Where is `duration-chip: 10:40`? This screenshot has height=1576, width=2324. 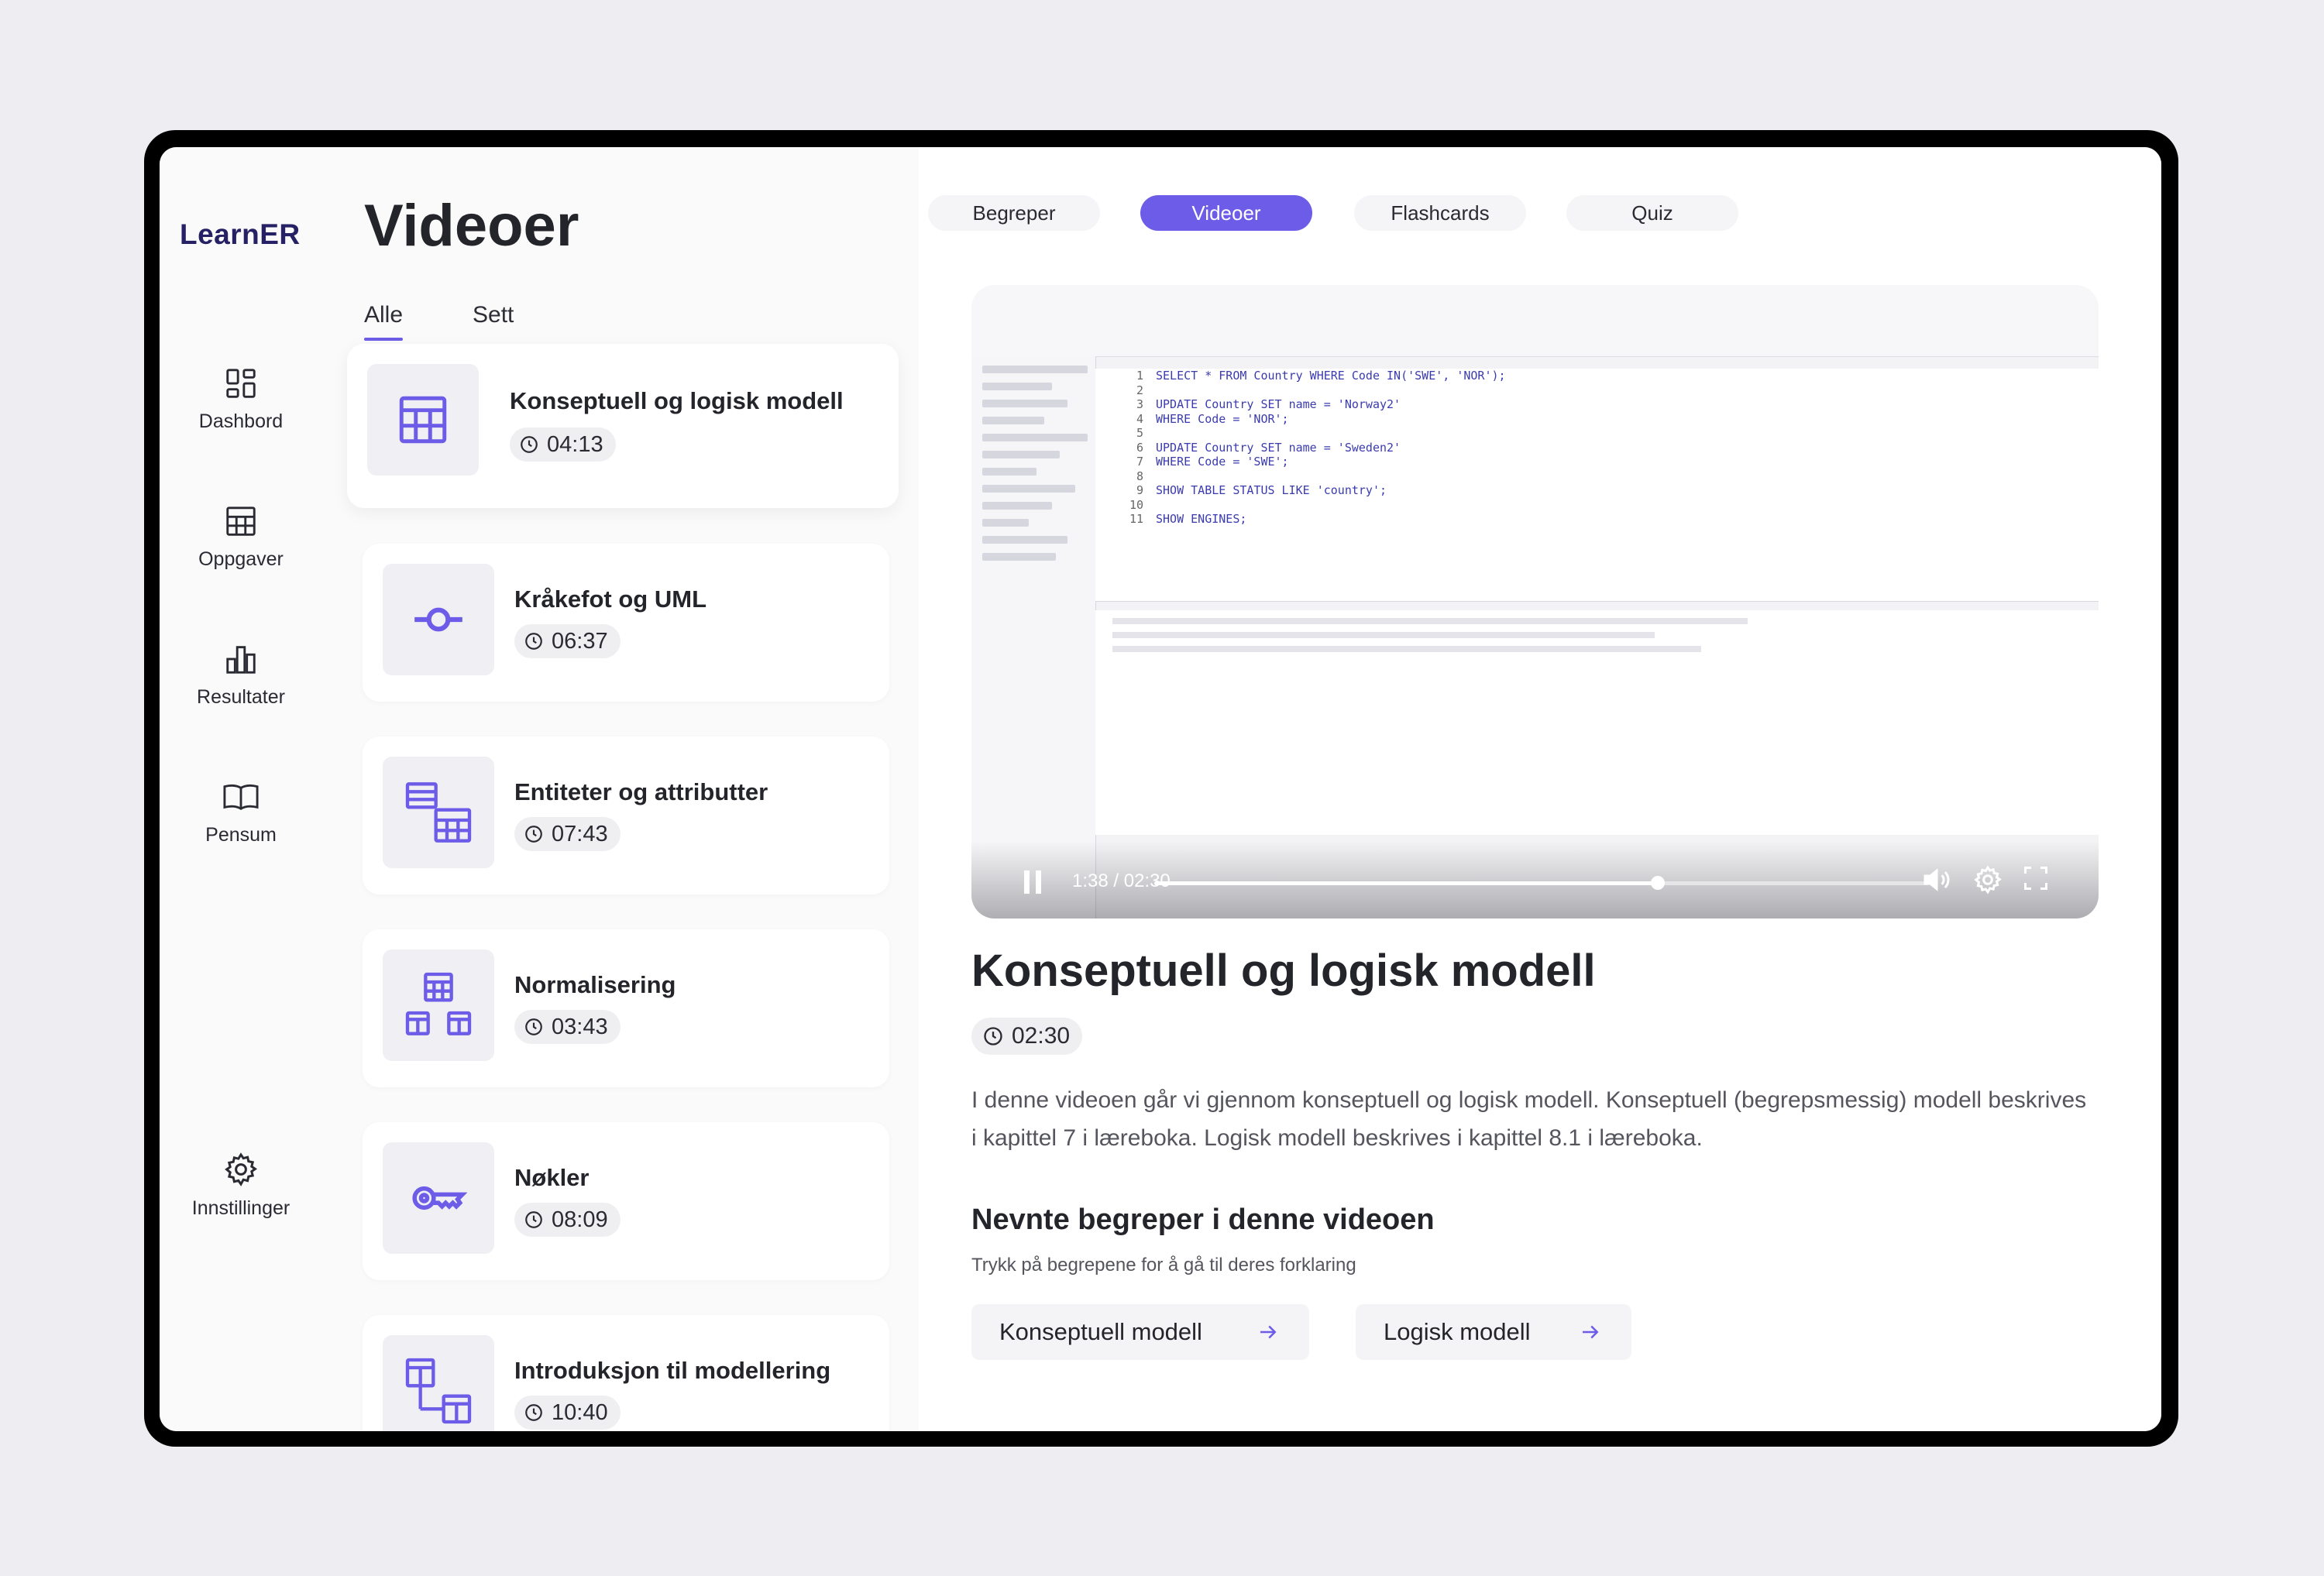
duration-chip: 10:40 is located at coordinates (567, 1413).